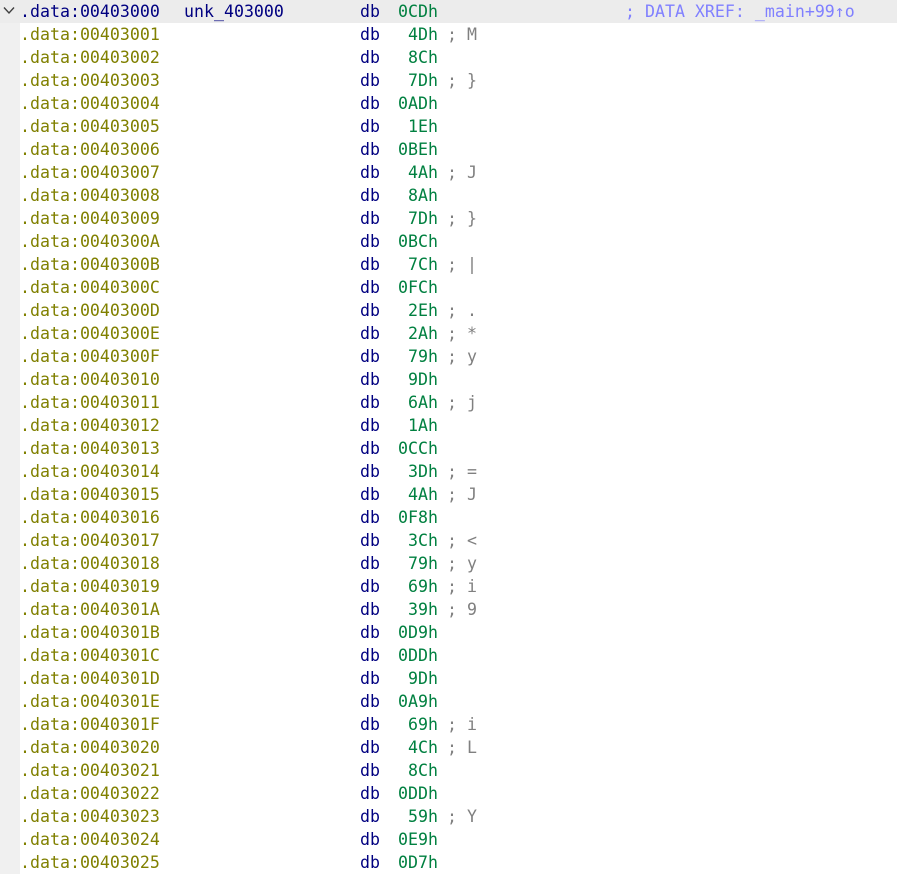  I want to click on line-value: 0FCh, so click(413, 287).